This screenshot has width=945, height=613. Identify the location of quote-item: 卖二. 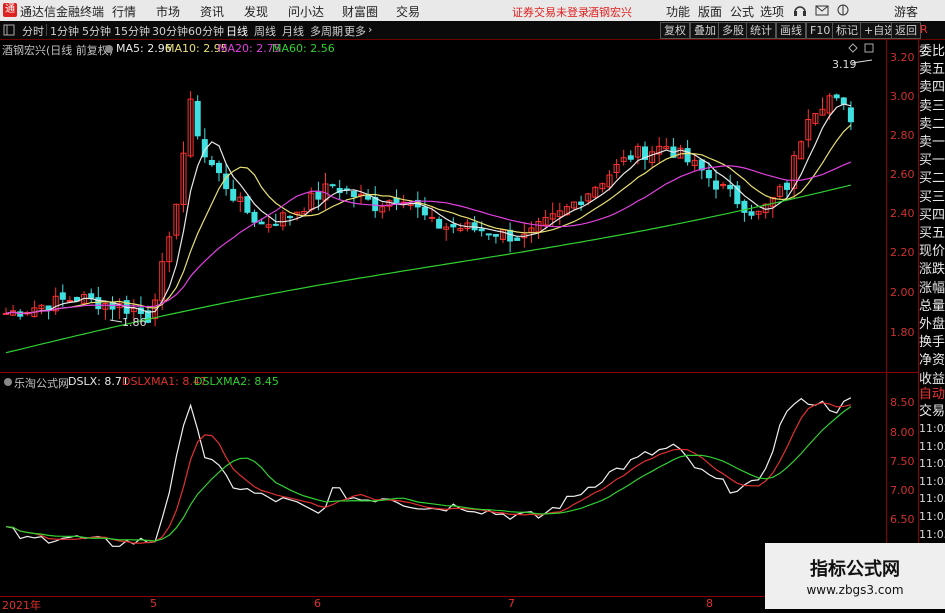
(932, 124).